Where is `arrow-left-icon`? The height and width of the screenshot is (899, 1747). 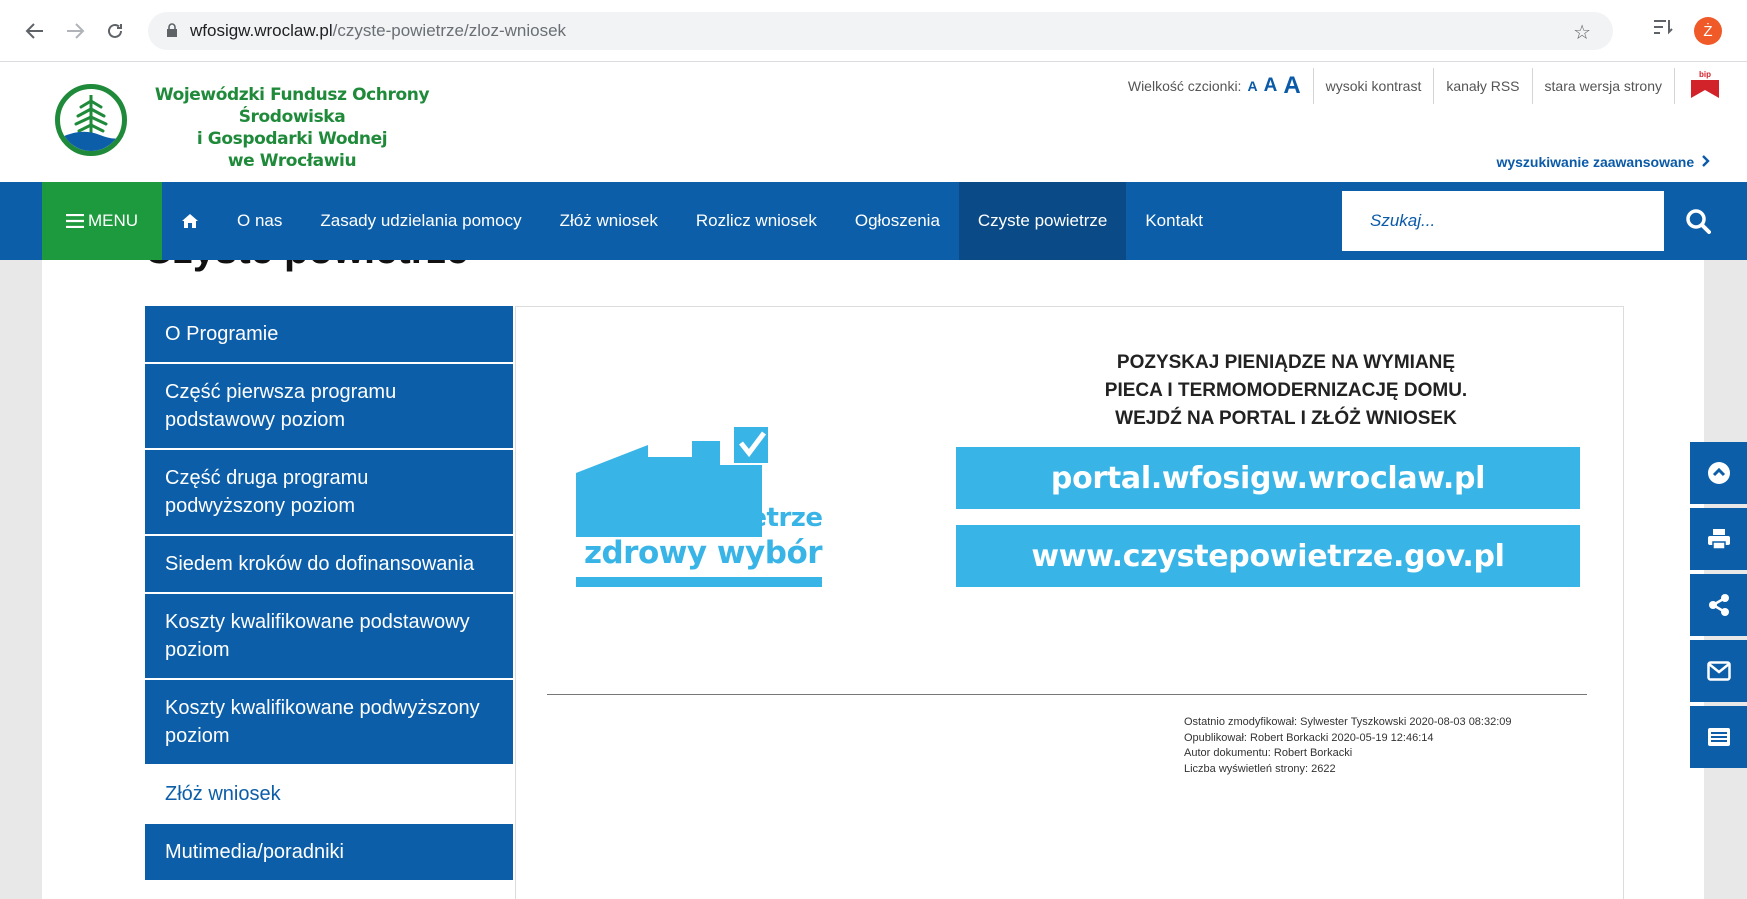 arrow-left-icon is located at coordinates (34, 31).